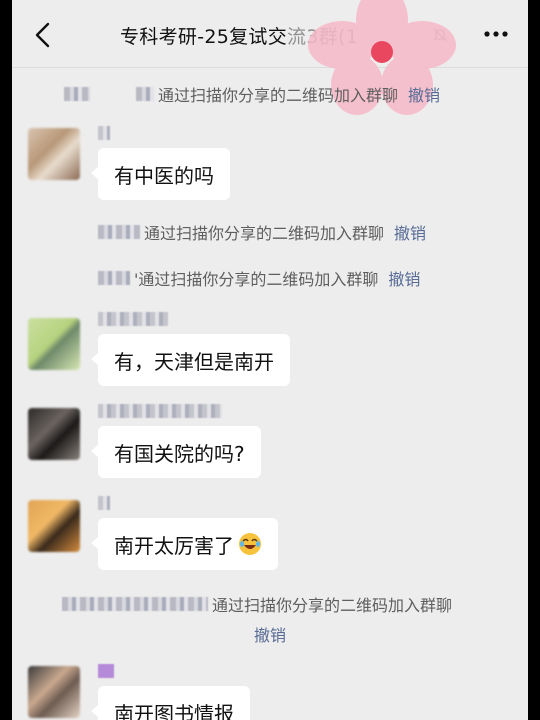  Describe the element at coordinates (250, 544) in the screenshot. I see `laughing-crying-face-icon` at that location.